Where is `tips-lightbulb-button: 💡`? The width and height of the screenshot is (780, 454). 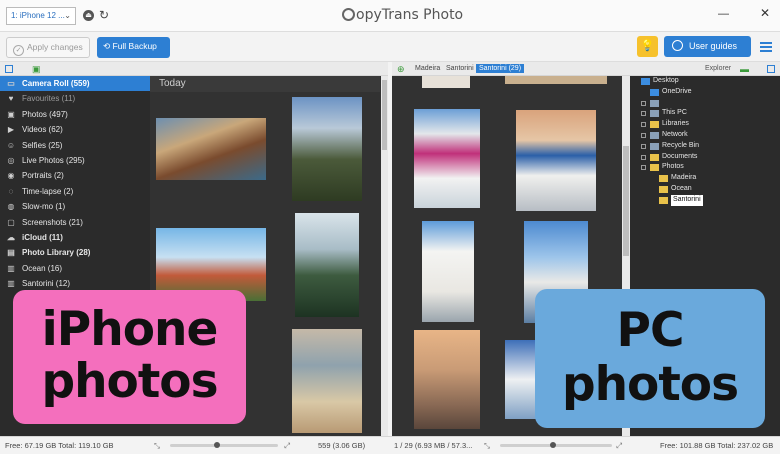
tips-lightbulb-button: 💡 is located at coordinates (647, 46).